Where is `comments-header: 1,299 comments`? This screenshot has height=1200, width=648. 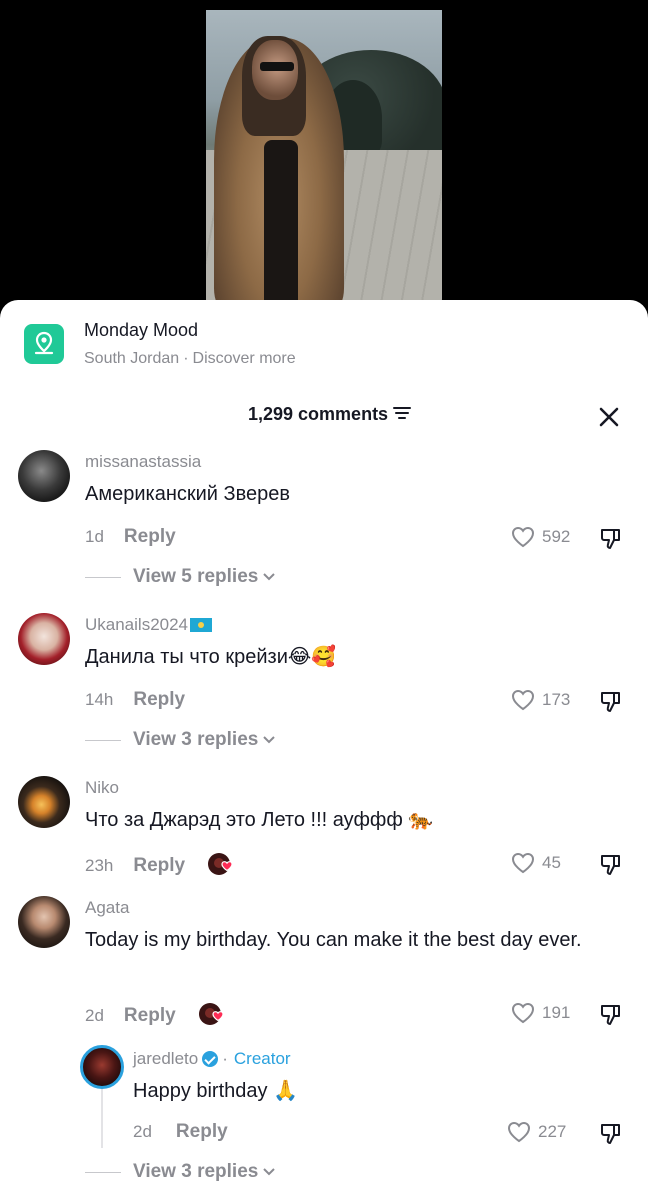 comments-header: 1,299 comments is located at coordinates (324, 415).